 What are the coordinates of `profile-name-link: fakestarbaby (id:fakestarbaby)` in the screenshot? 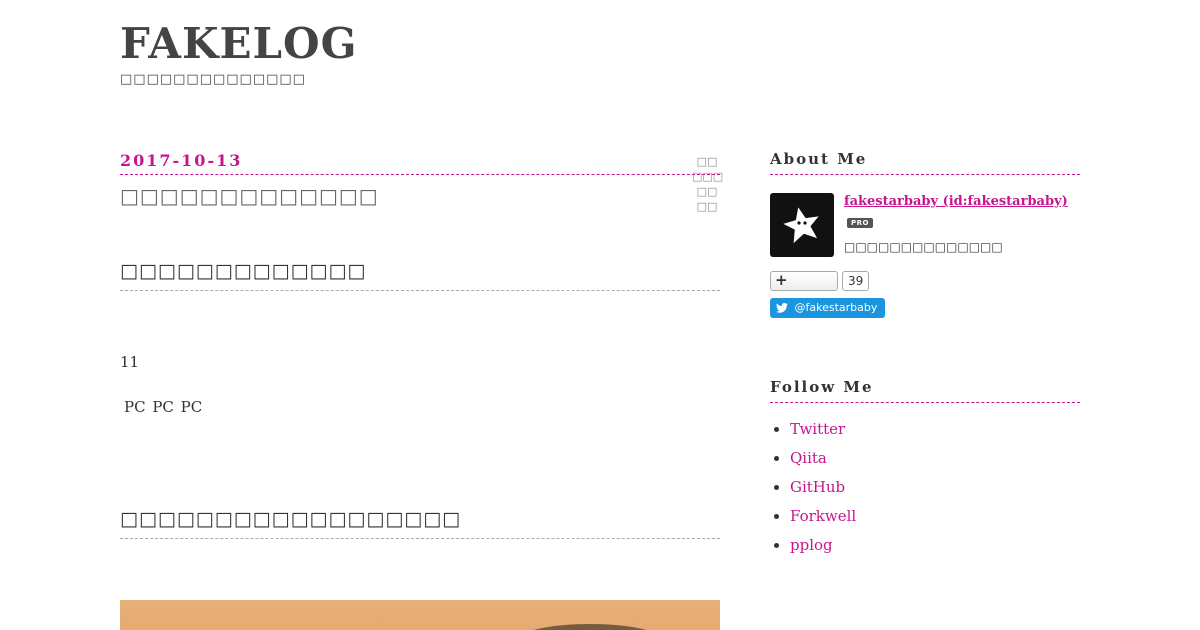 It's located at (956, 201).